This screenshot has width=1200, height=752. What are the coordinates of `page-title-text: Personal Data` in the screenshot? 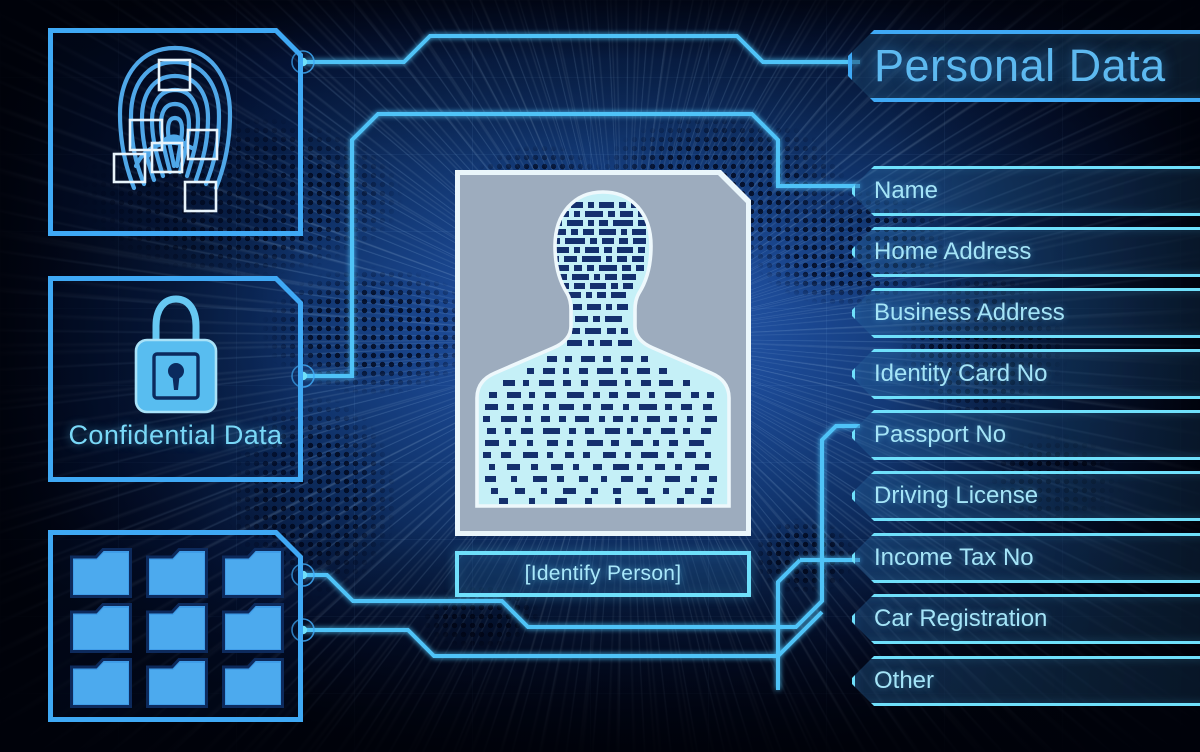 It's located at (1020, 65).